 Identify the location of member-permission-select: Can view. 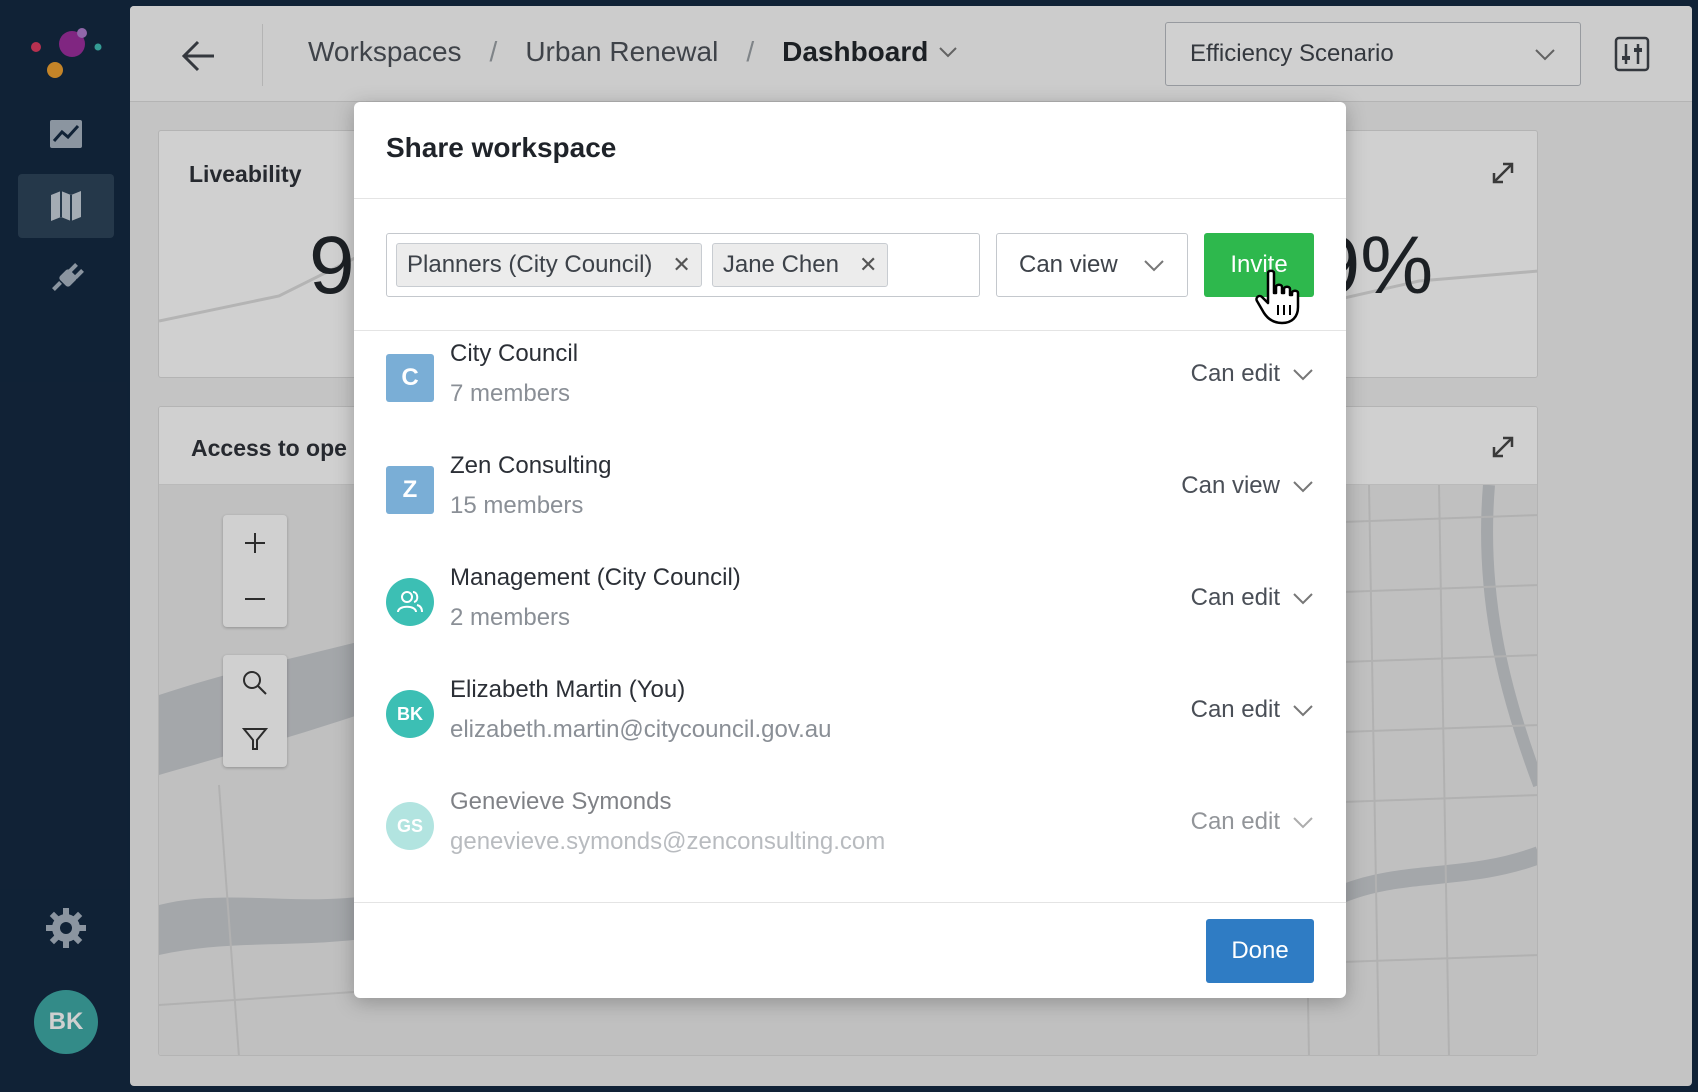
(1247, 486).